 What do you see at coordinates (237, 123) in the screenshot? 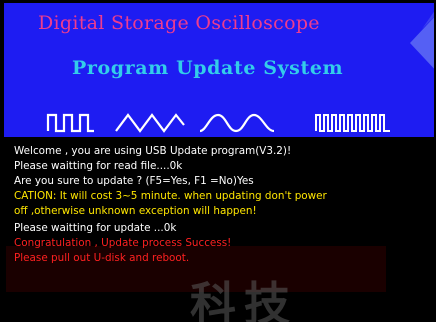
I see `sine-wave-icon` at bounding box center [237, 123].